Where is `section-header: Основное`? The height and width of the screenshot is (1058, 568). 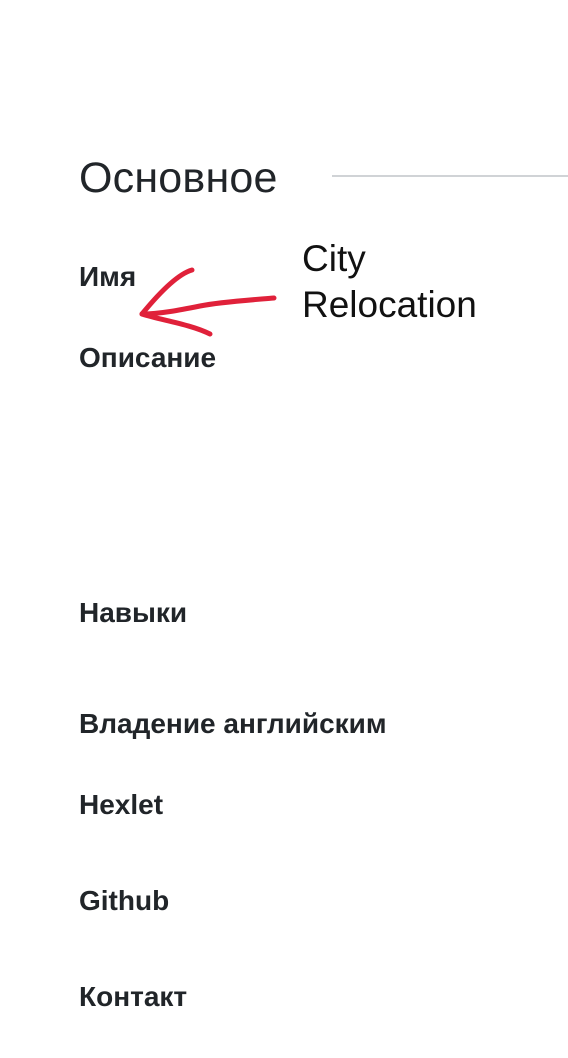 section-header: Основное is located at coordinates (323, 178).